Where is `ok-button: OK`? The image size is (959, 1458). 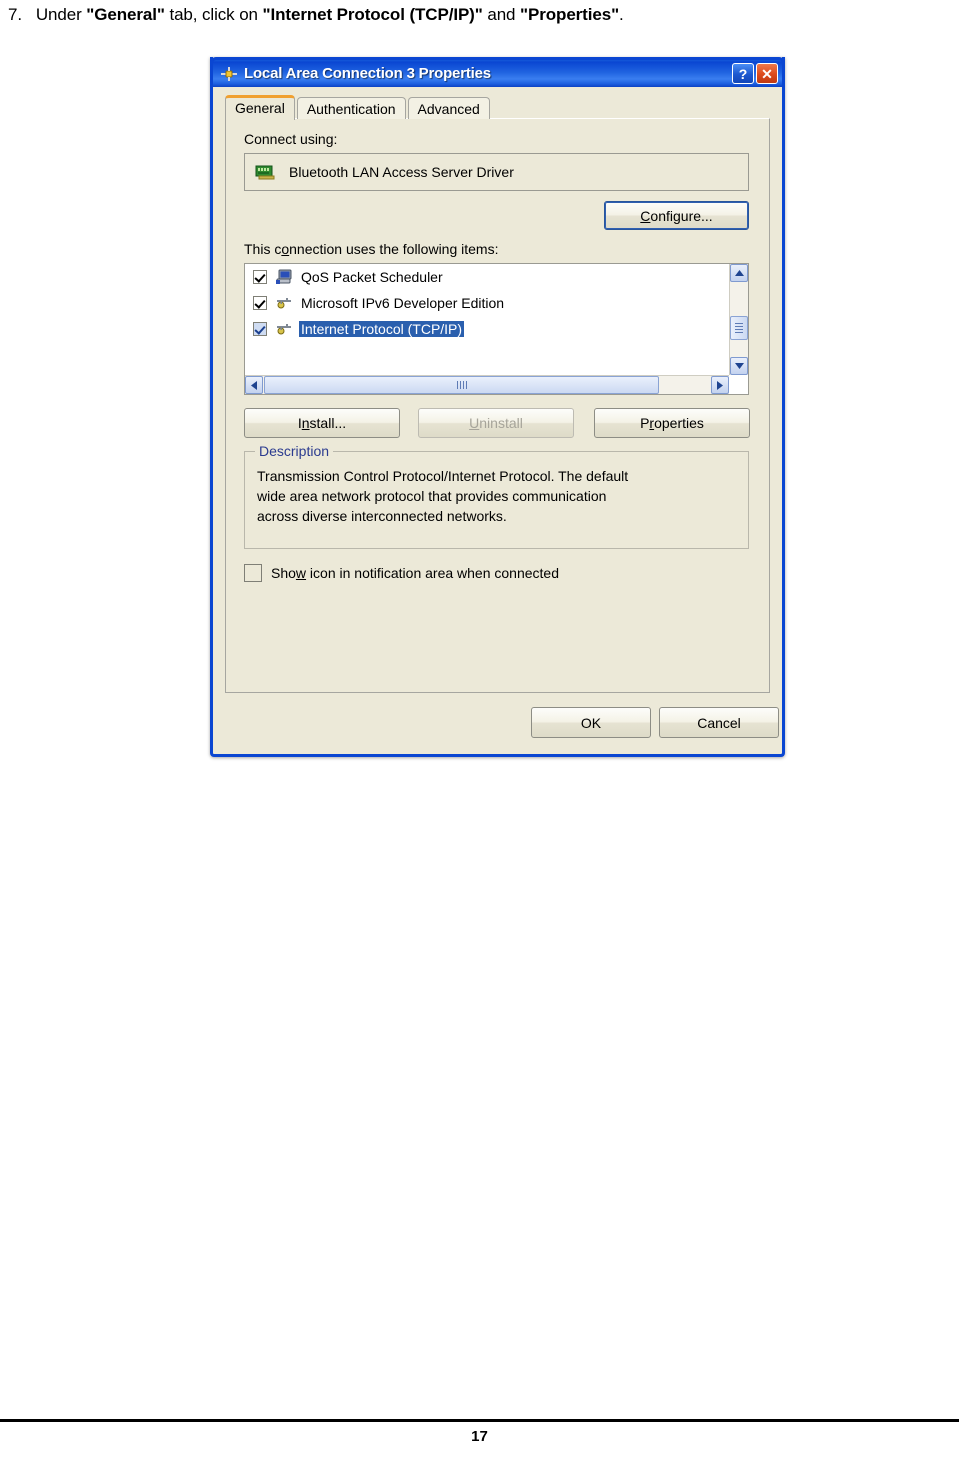
ok-button: OK is located at coordinates (591, 722).